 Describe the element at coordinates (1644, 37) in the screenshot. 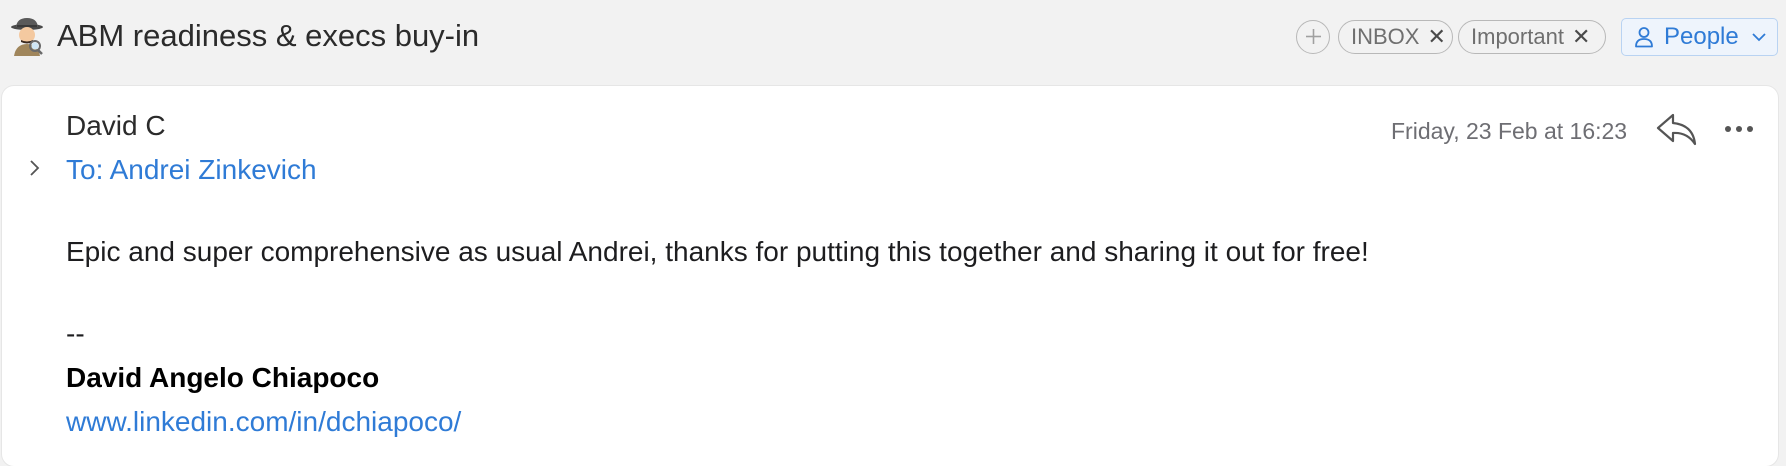

I see `person-icon` at that location.